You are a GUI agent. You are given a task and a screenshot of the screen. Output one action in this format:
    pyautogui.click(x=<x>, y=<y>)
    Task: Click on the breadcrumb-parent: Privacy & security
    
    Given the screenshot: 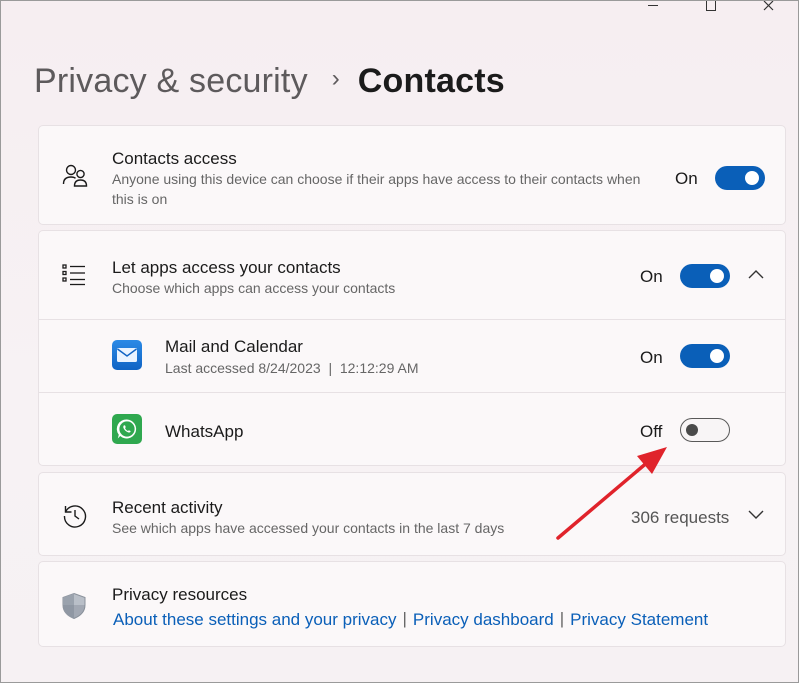 What is the action you would take?
    pyautogui.click(x=171, y=81)
    